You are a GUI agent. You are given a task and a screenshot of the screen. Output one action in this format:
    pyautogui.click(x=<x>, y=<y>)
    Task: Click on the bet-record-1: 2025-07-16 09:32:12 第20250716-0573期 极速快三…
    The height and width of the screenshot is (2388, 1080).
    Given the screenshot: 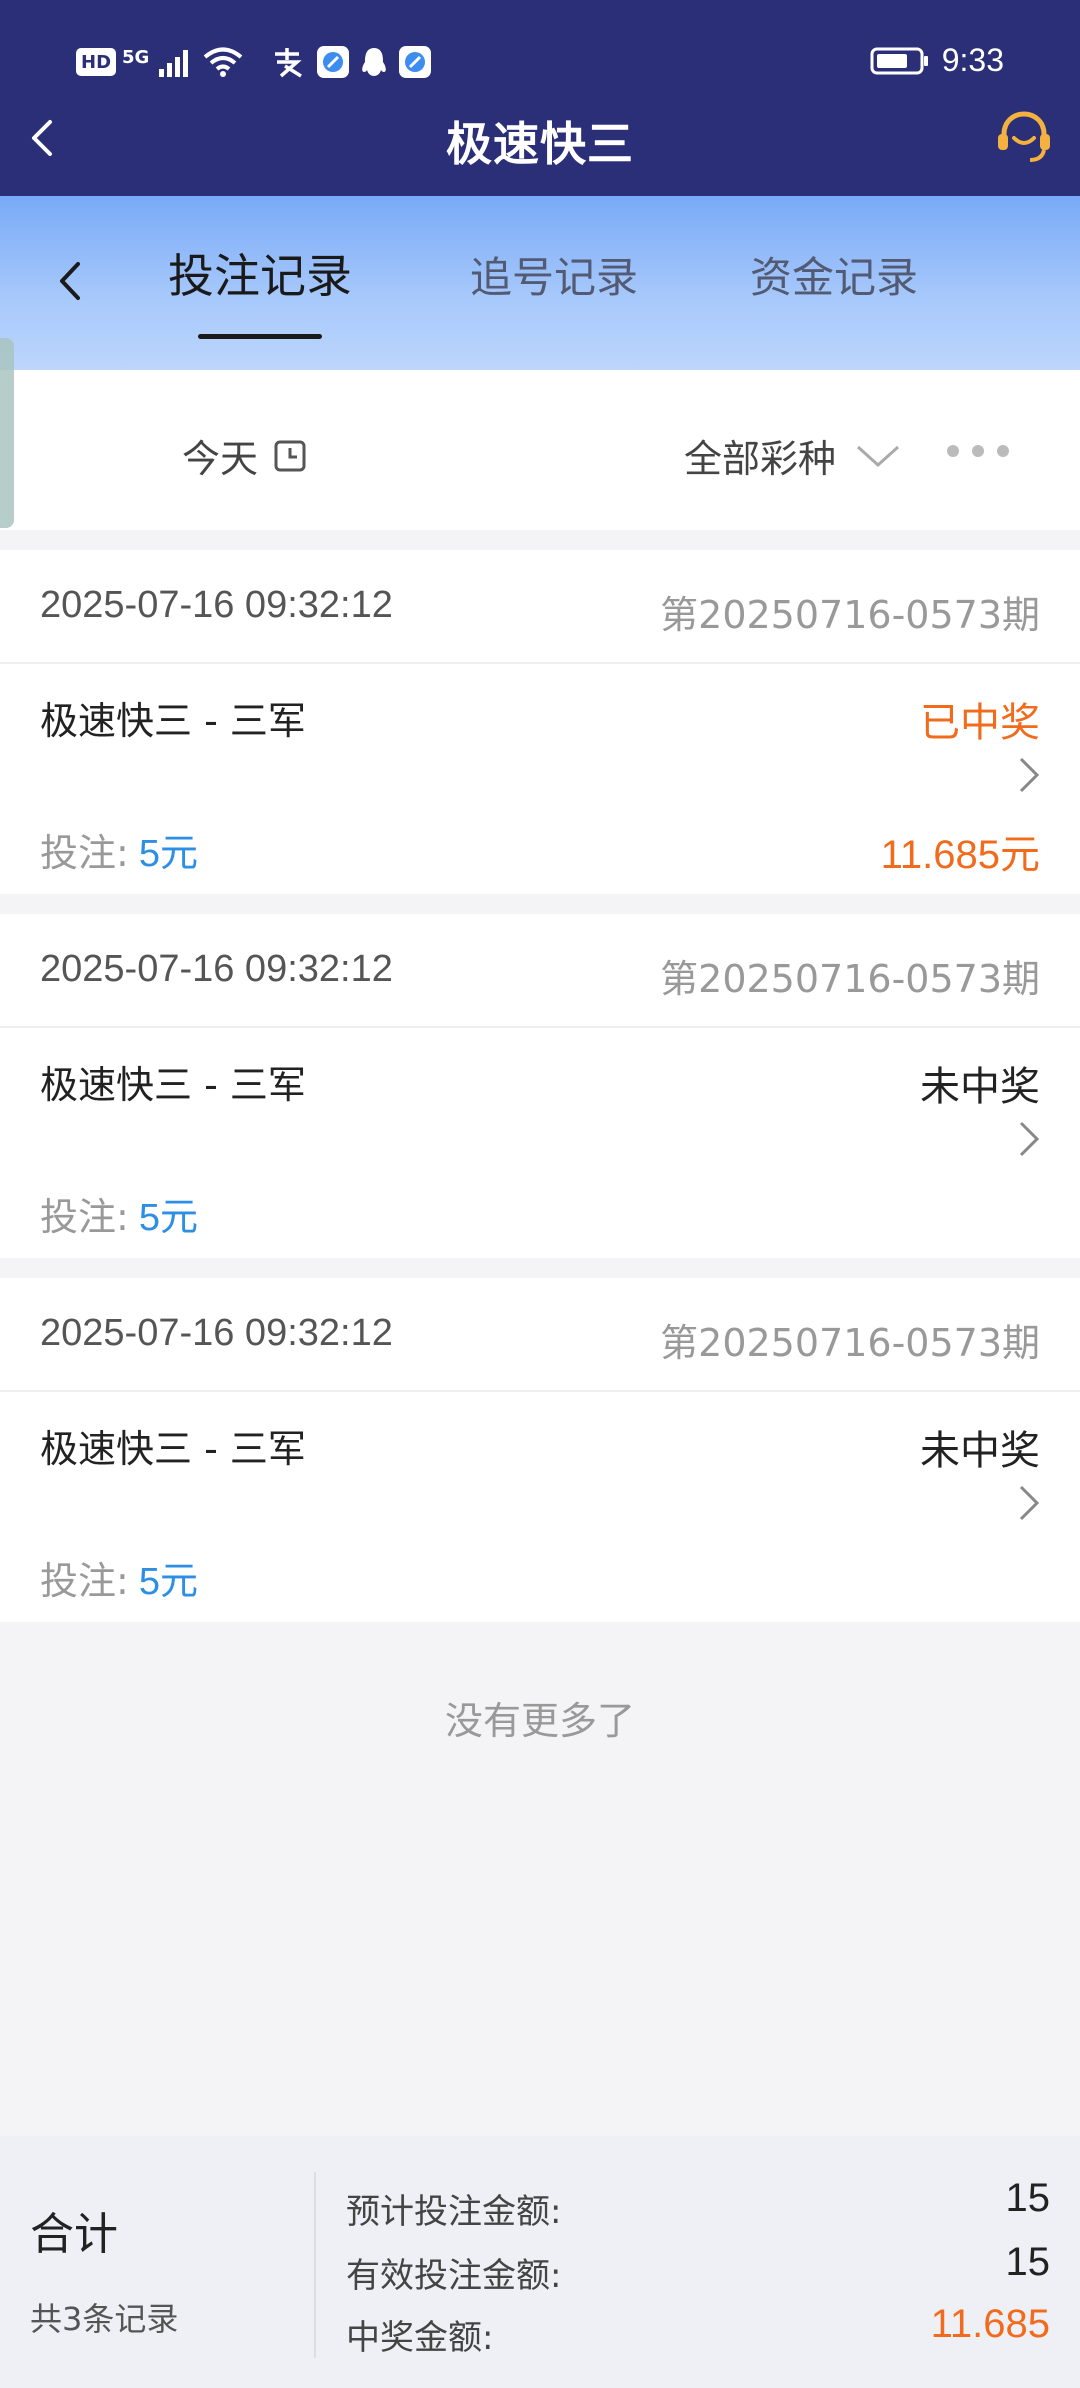 What is the action you would take?
    pyautogui.click(x=540, y=722)
    